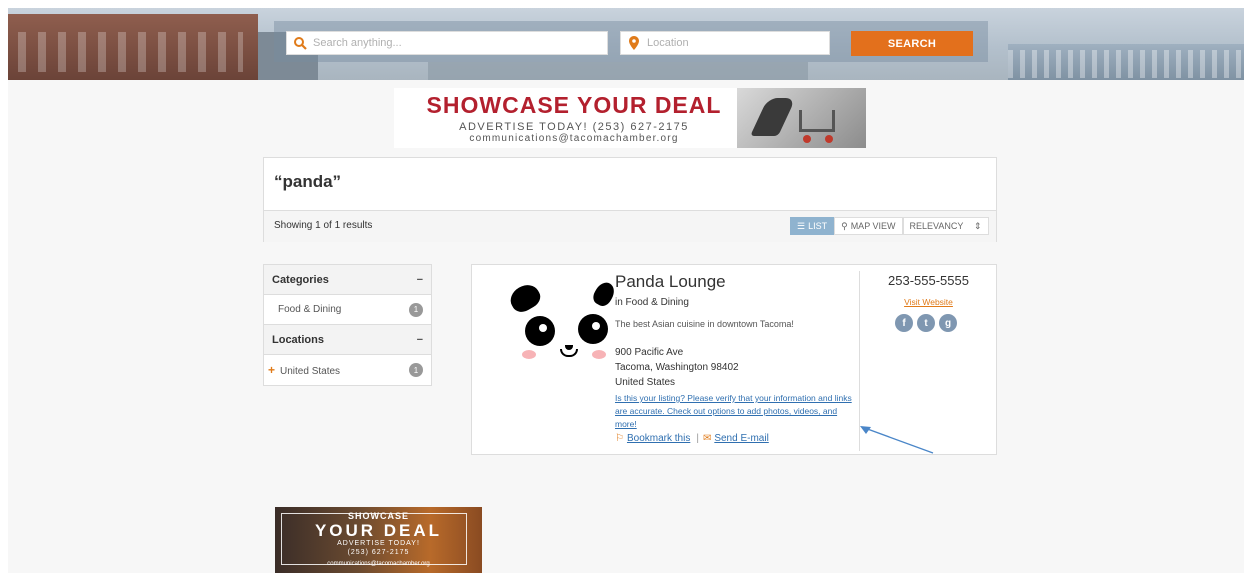 The width and height of the screenshot is (1250, 573). I want to click on twitter-icon: t, so click(926, 323).